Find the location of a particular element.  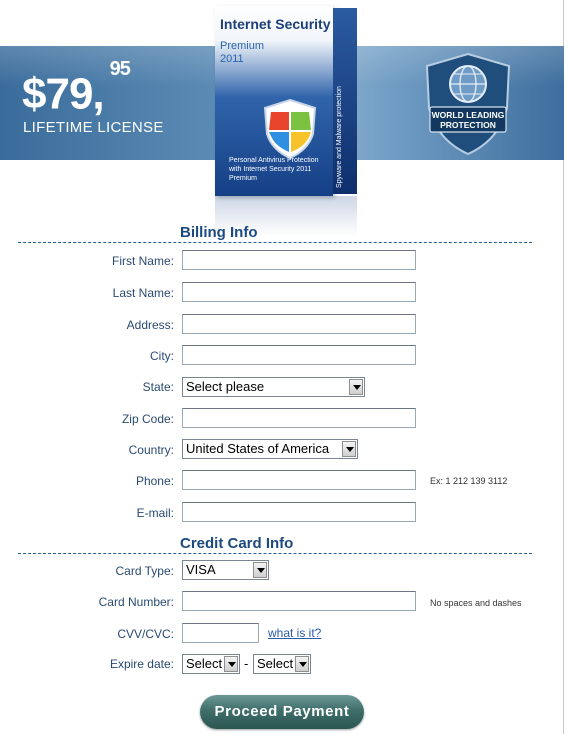

email-label: E-mail: is located at coordinates (155, 513).